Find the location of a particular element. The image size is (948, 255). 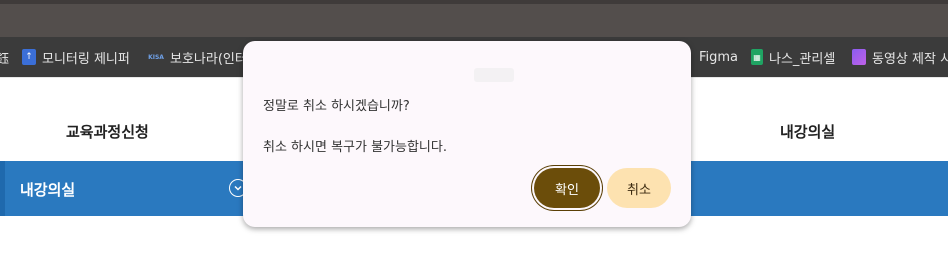

confirm-button-label: 확인 is located at coordinates (567, 190).